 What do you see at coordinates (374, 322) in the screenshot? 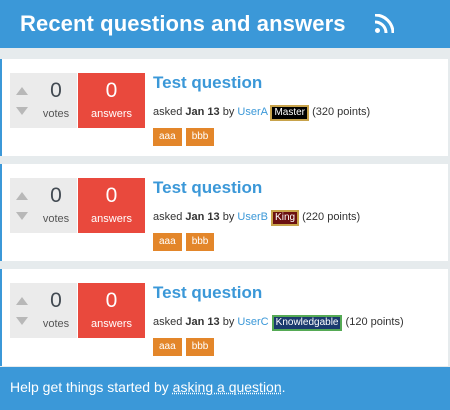
I see `user-points: (120 points)` at bounding box center [374, 322].